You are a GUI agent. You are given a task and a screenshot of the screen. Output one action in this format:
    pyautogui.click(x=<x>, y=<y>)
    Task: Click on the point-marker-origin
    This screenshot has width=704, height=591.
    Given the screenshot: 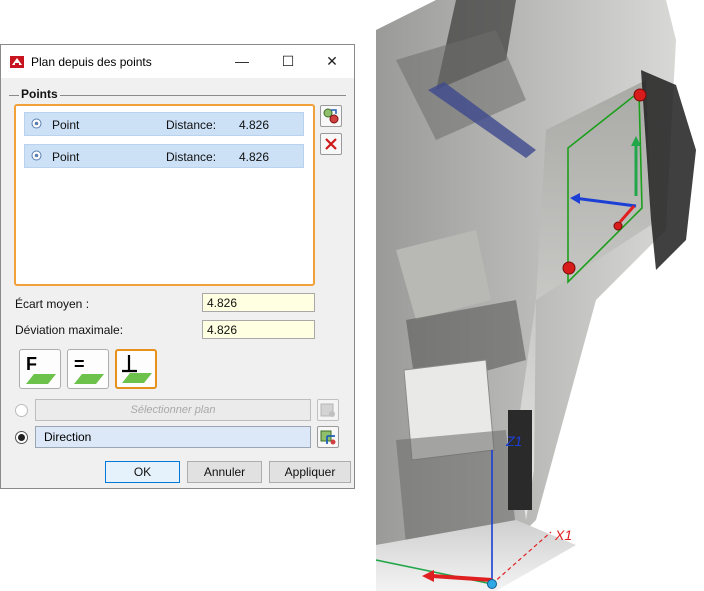 What is the action you would take?
    pyautogui.click(x=618, y=226)
    